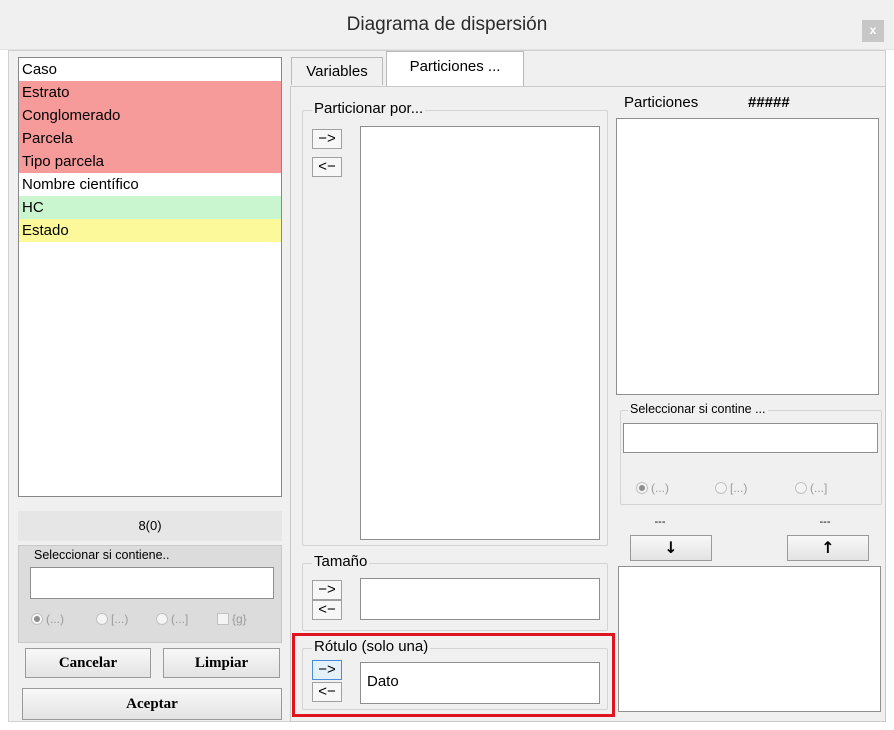 This screenshot has height=730, width=894. I want to click on partitions-order-list, so click(749, 639).